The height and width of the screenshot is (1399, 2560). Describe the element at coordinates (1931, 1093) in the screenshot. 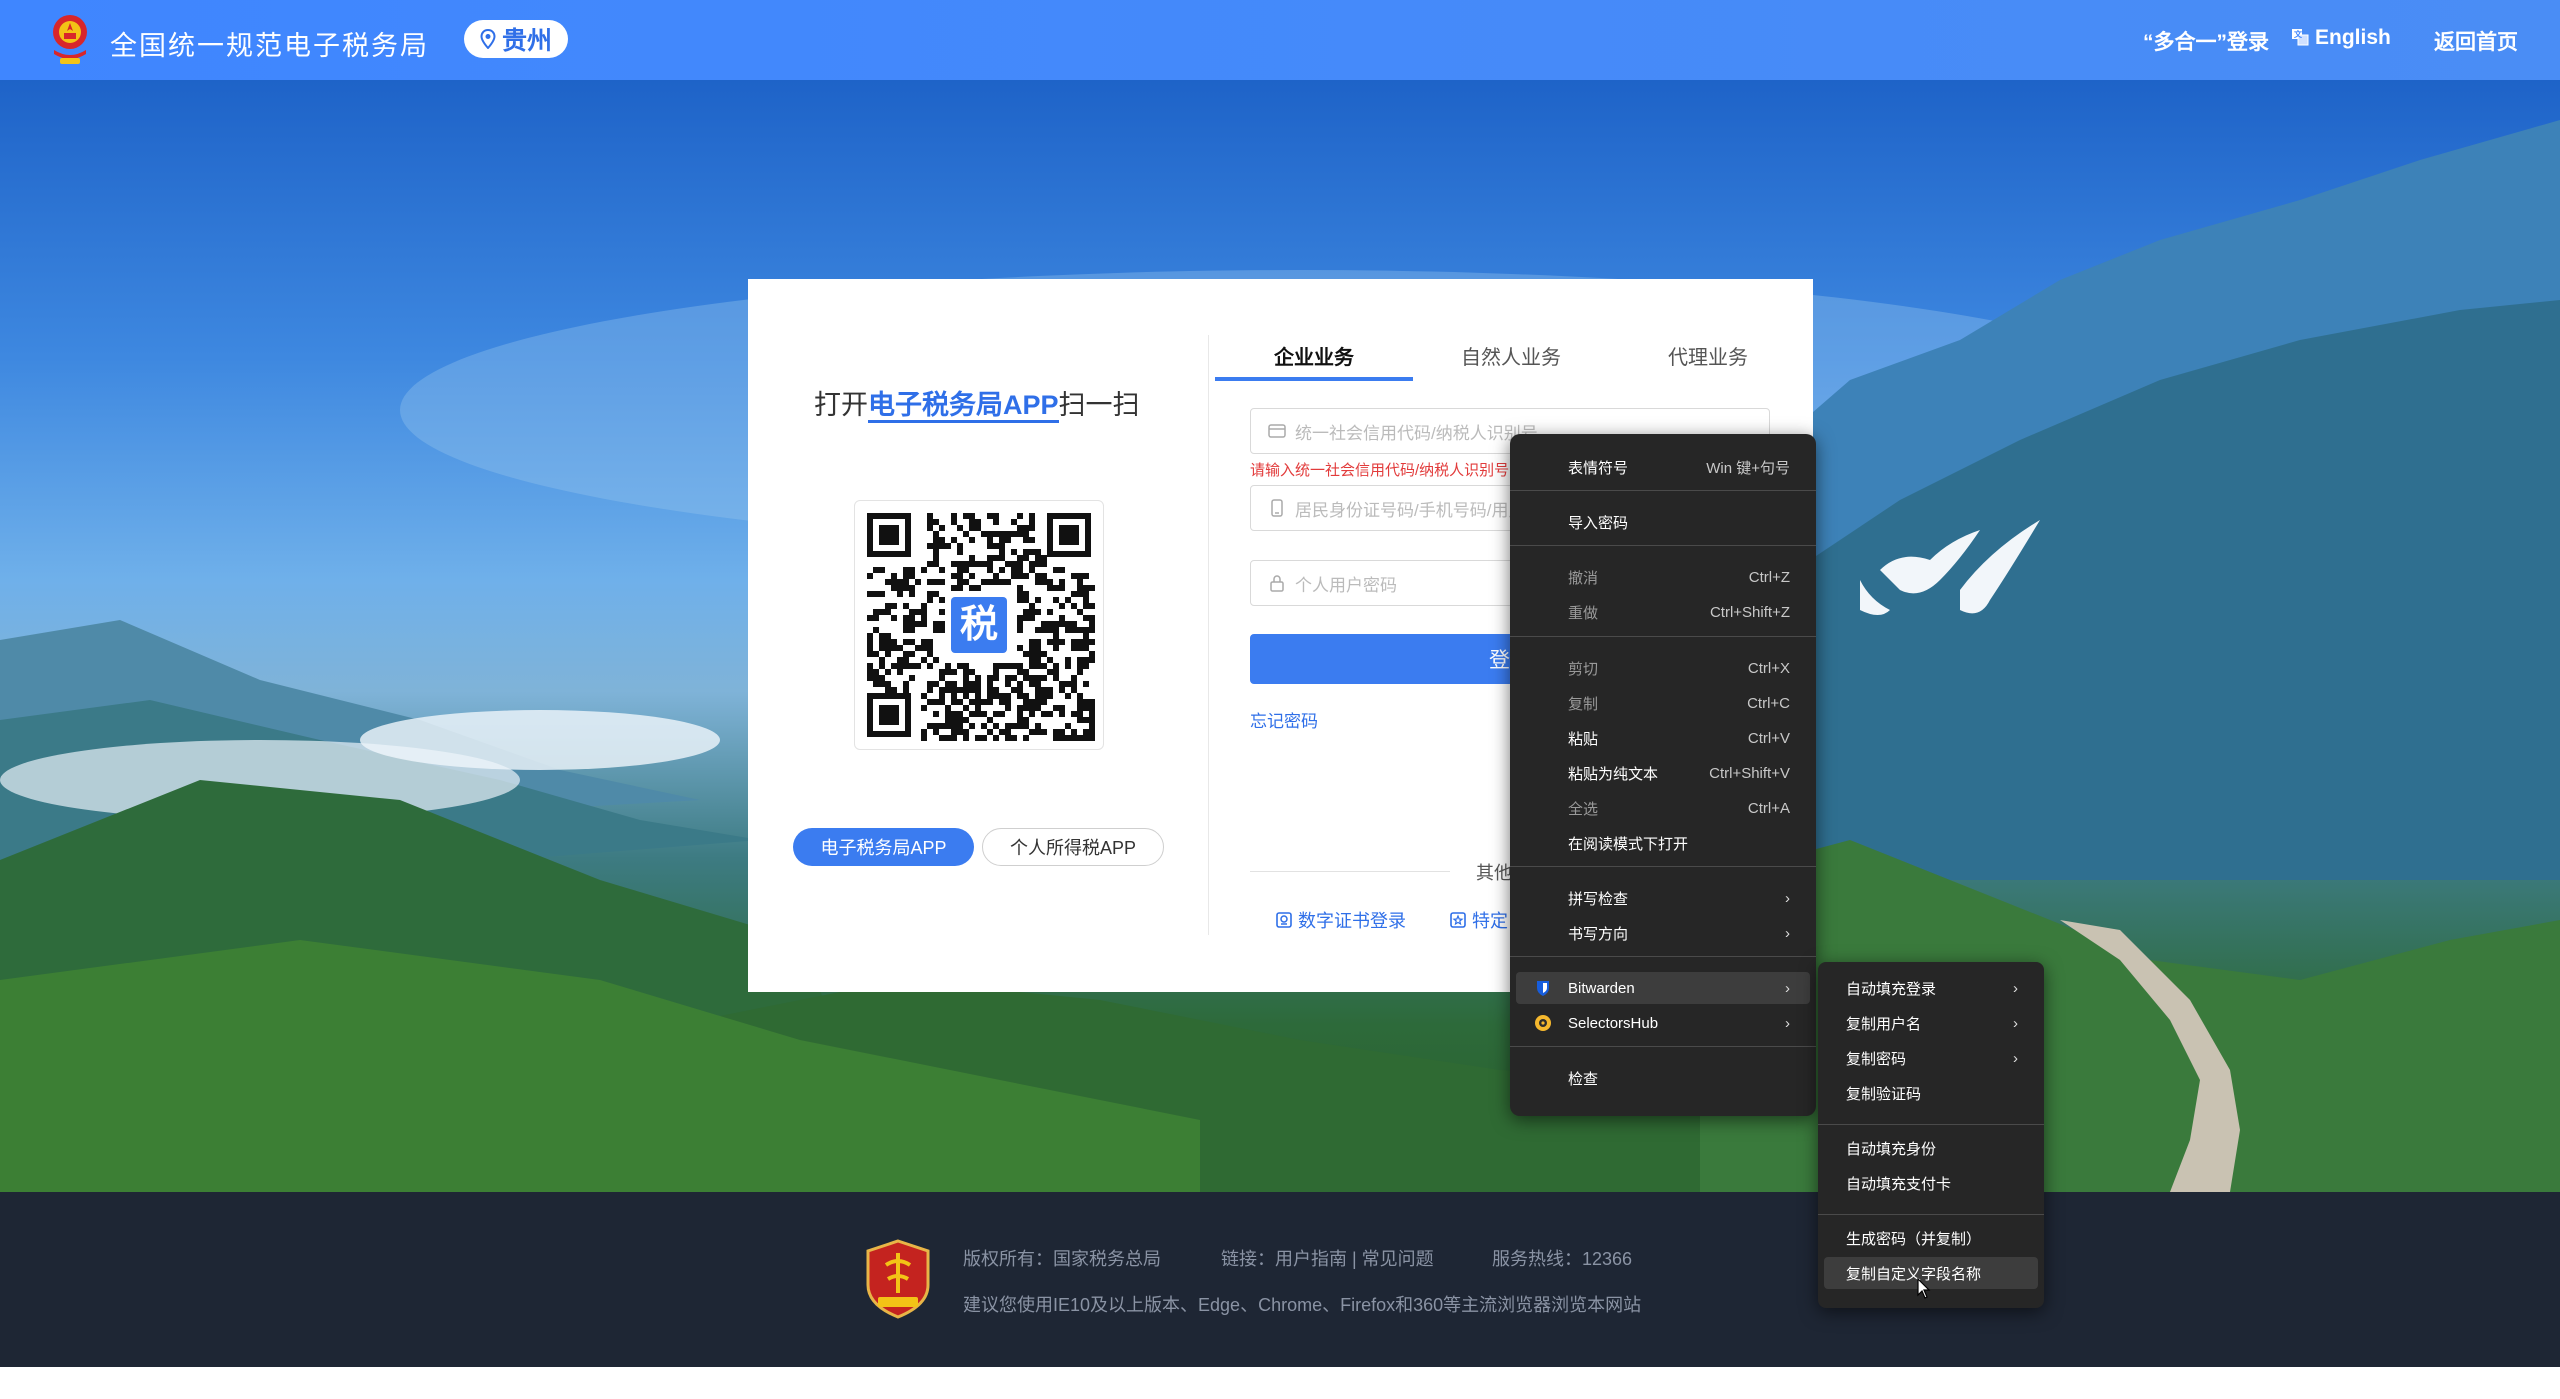

I see `submenu-copy-totp: 复制验证码` at that location.